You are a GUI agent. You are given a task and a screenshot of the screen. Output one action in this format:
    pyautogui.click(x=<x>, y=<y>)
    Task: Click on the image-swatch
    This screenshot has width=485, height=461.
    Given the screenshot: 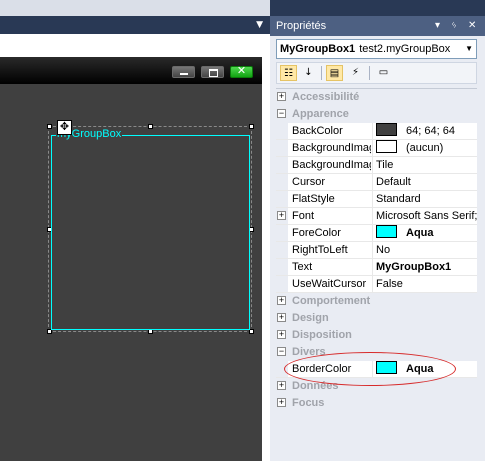 What is the action you would take?
    pyautogui.click(x=386, y=146)
    